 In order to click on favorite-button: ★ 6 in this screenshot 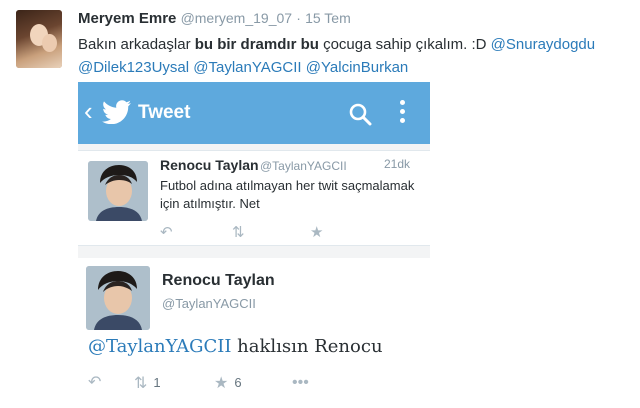, I will do `click(228, 383)`.